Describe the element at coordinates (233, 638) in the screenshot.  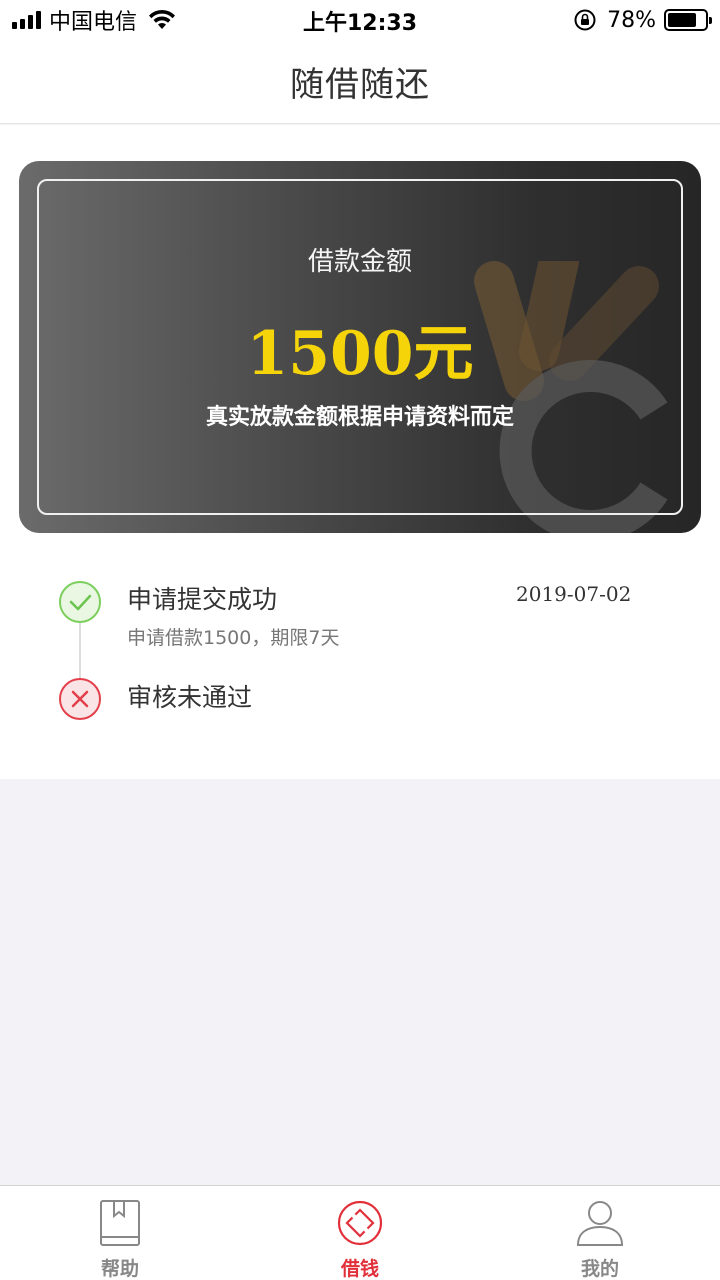
I see `timeline-step-subtitle: 申请借款1500，期限7天` at that location.